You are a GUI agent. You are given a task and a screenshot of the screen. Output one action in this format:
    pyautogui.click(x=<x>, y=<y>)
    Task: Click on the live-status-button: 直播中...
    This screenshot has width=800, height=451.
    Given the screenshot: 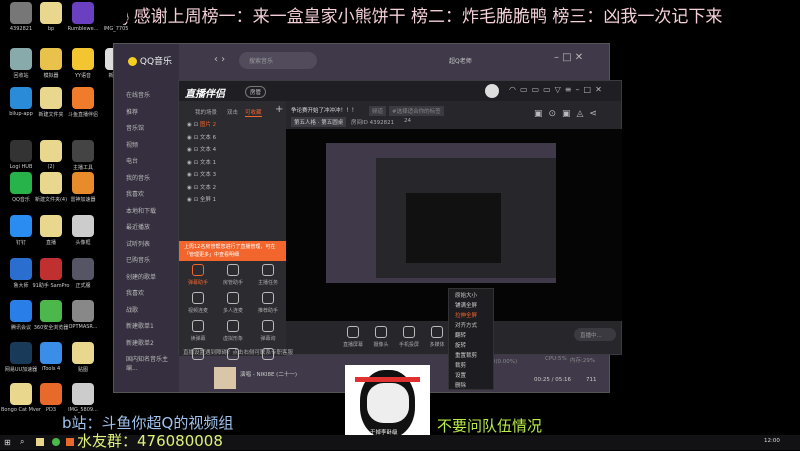 What is the action you would take?
    pyautogui.click(x=595, y=334)
    